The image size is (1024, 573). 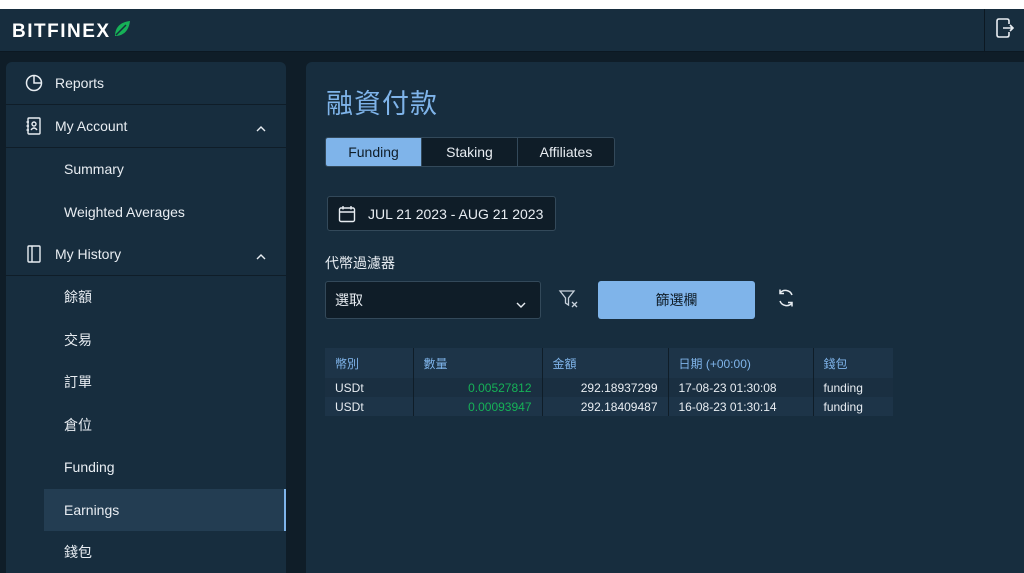 I want to click on sidebar-item-earnings: Earnings, so click(x=165, y=509).